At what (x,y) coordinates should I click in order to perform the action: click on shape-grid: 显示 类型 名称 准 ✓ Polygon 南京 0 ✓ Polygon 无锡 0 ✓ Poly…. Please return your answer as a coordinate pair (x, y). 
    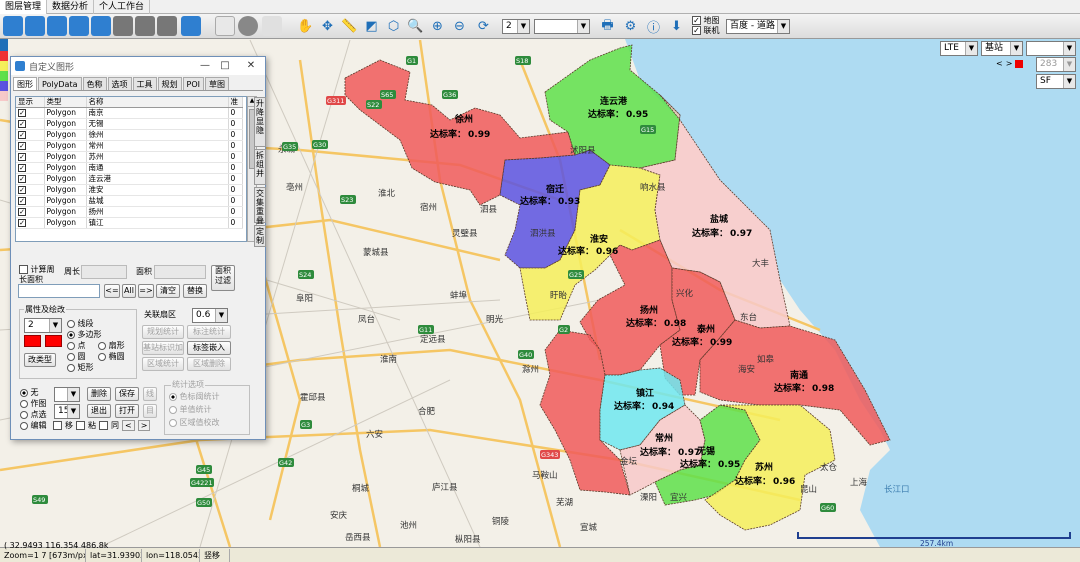
    Looking at the image, I should click on (131, 169).